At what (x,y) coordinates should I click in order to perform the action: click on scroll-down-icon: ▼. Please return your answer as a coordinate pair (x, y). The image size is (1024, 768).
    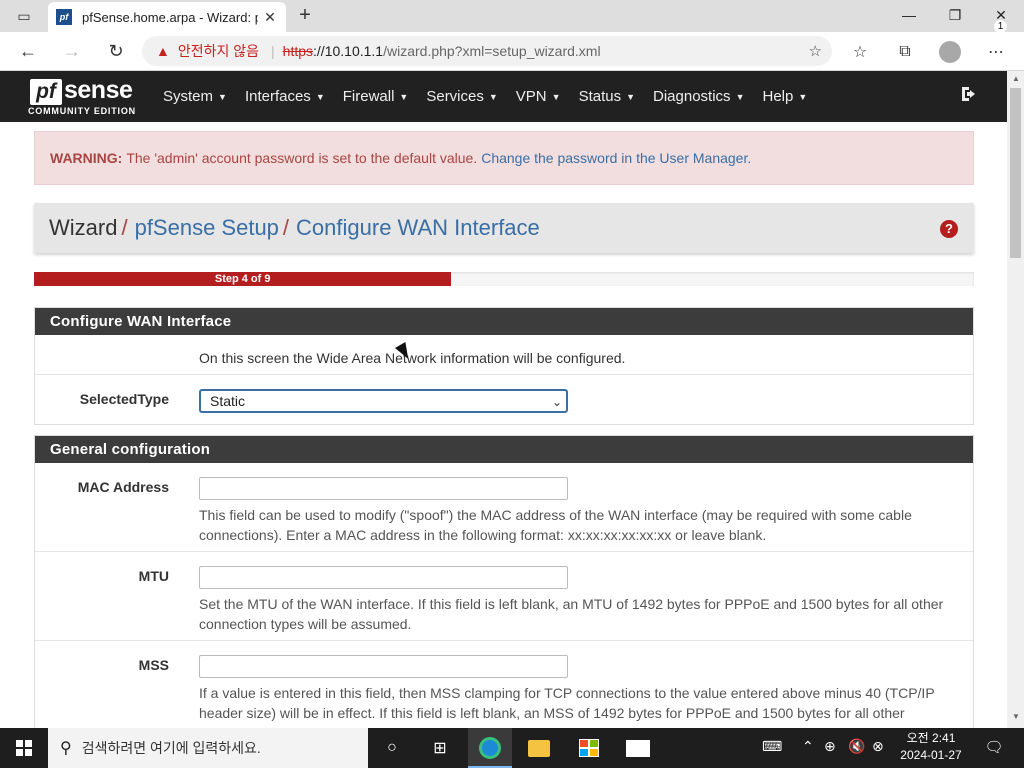
    Looking at the image, I should click on (1016, 716).